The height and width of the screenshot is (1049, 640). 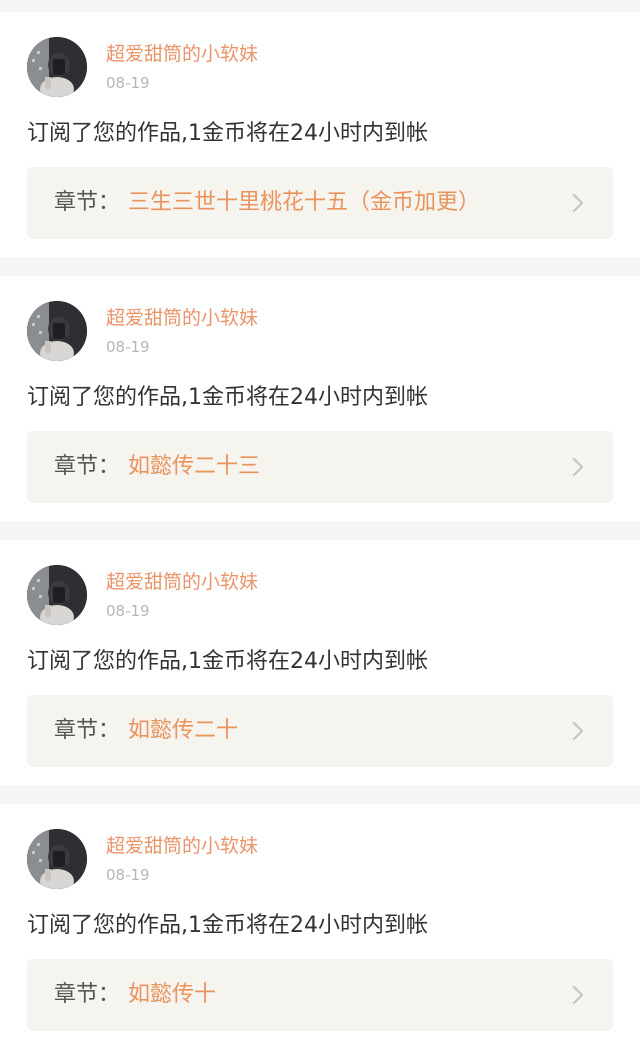 I want to click on chapter-title: 如懿传十, so click(x=172, y=994).